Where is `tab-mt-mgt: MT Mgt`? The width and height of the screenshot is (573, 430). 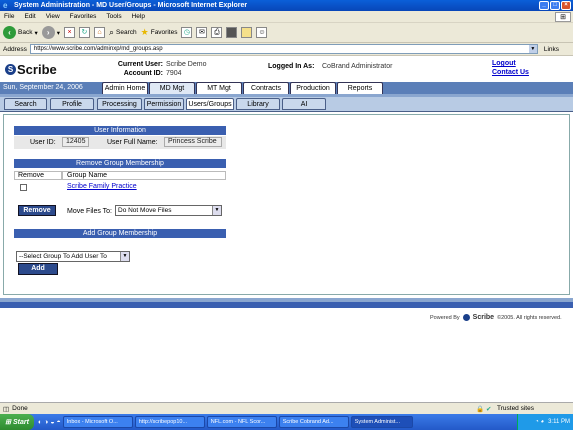 tab-mt-mgt: MT Mgt is located at coordinates (219, 88).